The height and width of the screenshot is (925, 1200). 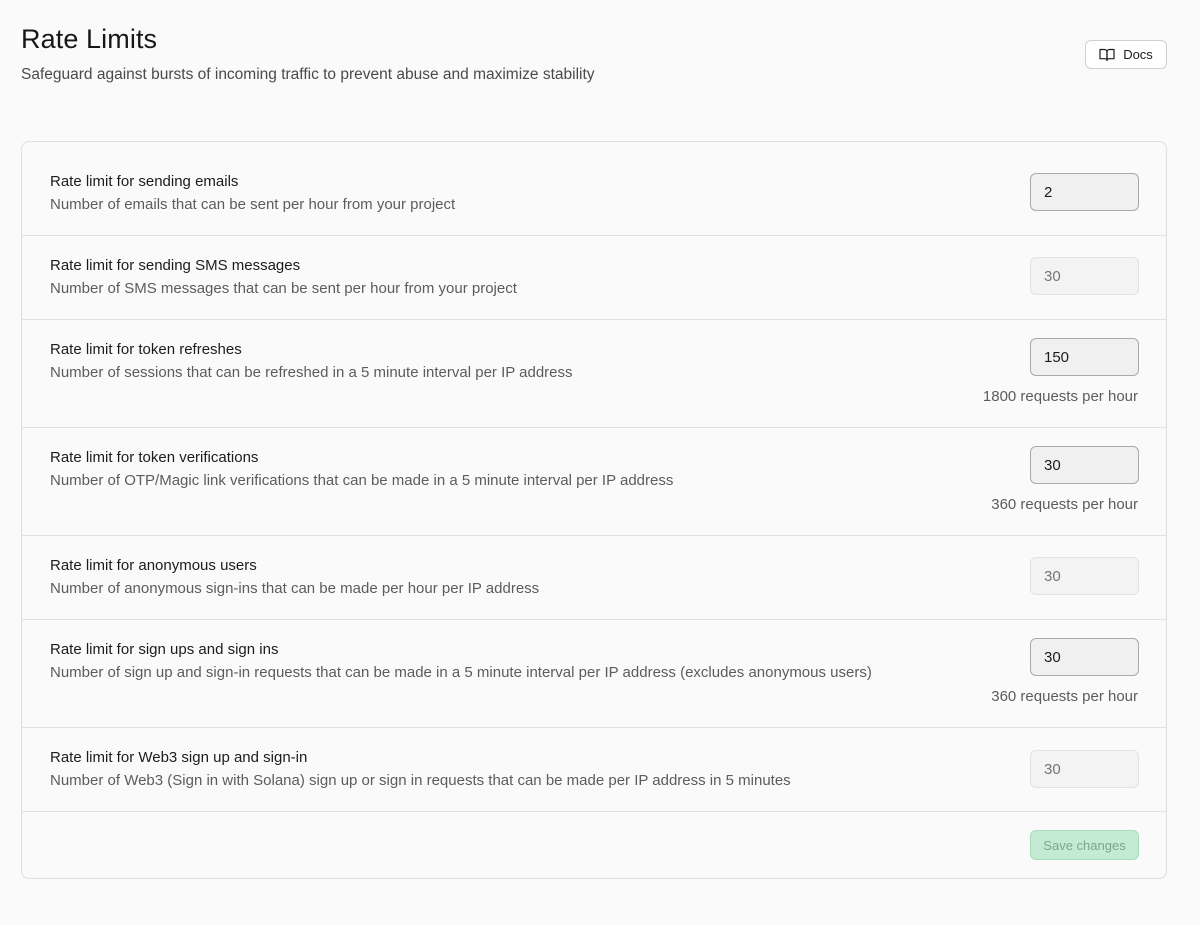 What do you see at coordinates (154, 457) in the screenshot?
I see `row-title: Rate limit for token verifications` at bounding box center [154, 457].